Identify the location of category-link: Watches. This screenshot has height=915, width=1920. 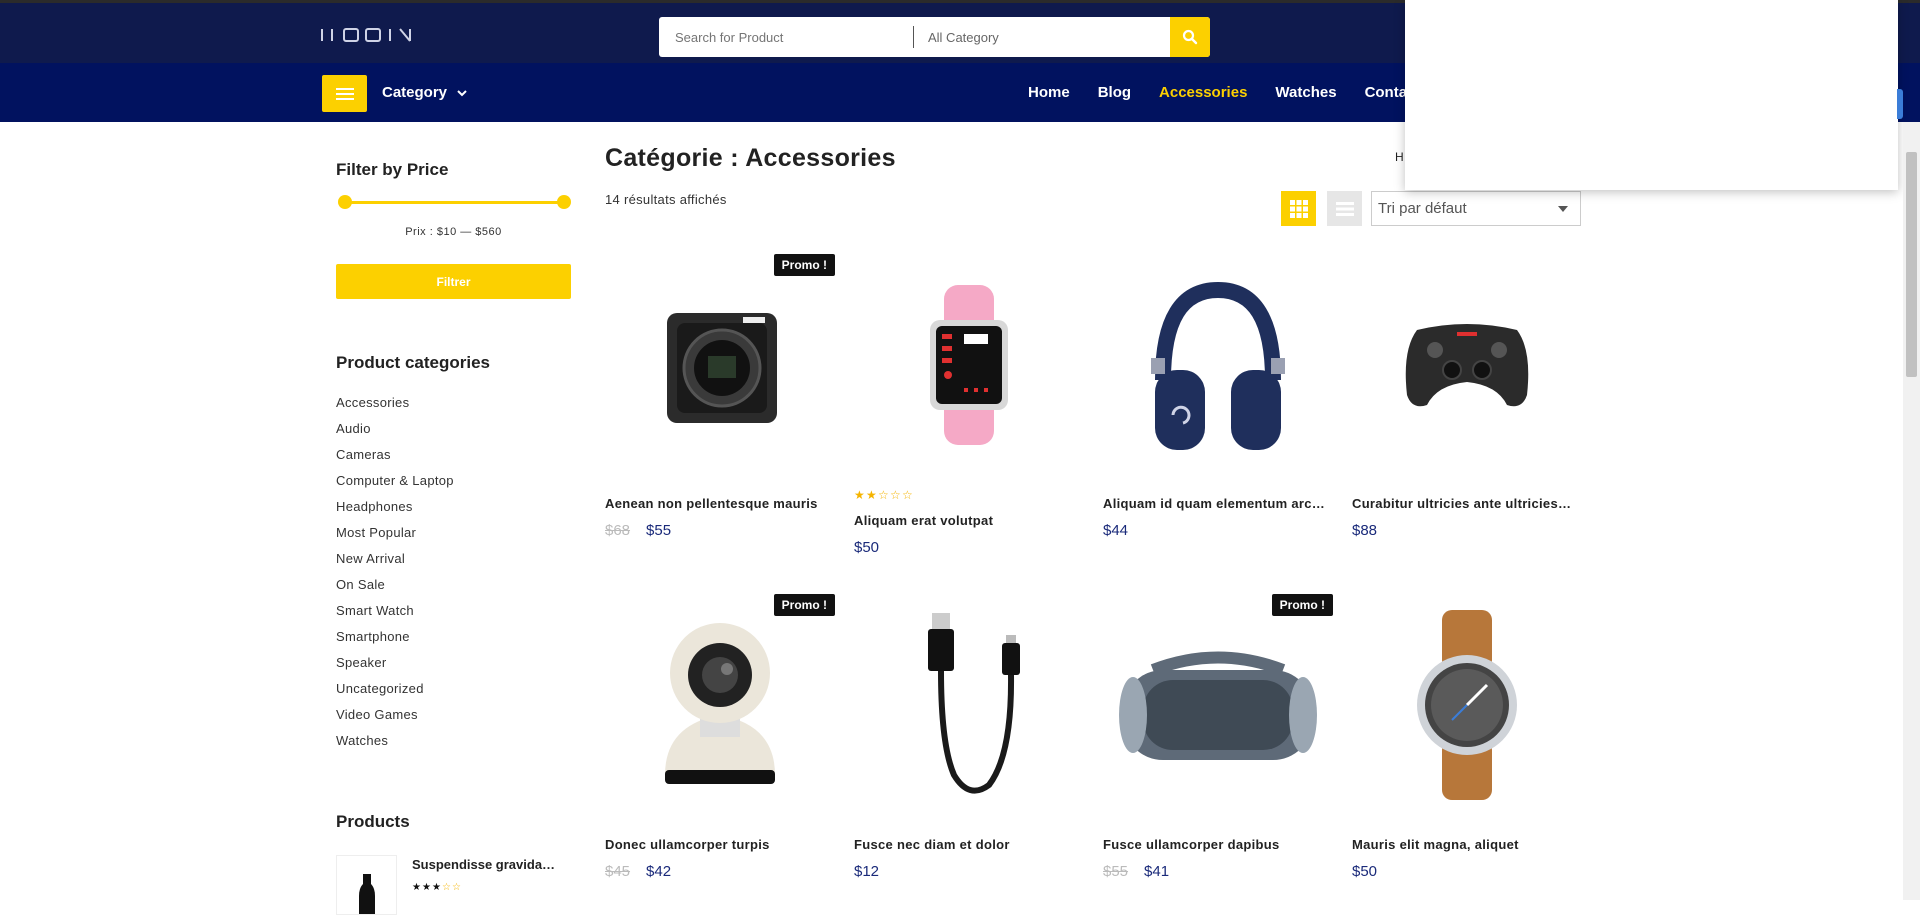
(395, 746).